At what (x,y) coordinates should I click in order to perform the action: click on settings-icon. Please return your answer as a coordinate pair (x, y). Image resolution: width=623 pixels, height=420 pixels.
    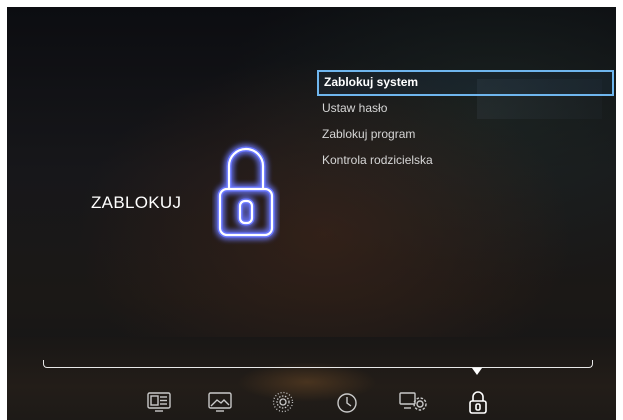
    Looking at the image, I should click on (412, 402).